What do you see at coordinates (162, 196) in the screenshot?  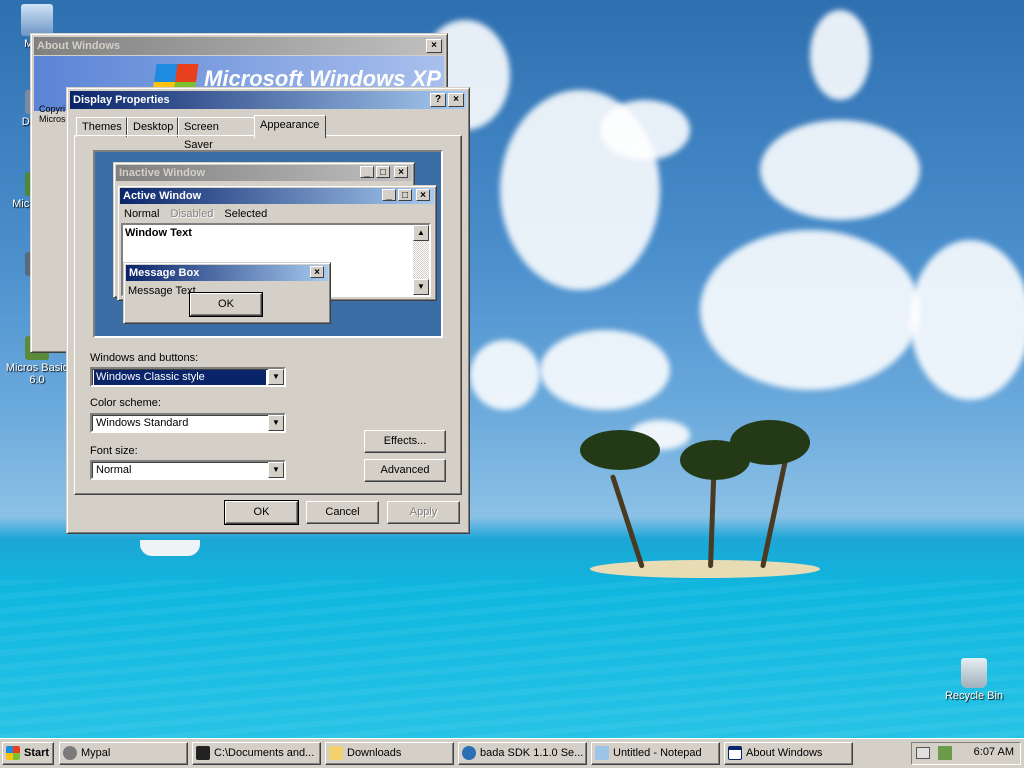 I see `preview-title: Active Window` at bounding box center [162, 196].